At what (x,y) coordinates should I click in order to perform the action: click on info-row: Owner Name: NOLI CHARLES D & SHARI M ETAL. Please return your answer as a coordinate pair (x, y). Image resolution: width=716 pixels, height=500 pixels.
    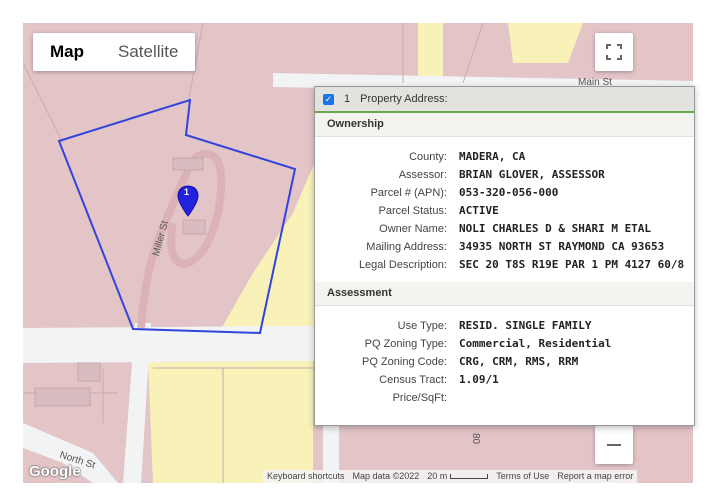
    Looking at the image, I should click on (504, 229).